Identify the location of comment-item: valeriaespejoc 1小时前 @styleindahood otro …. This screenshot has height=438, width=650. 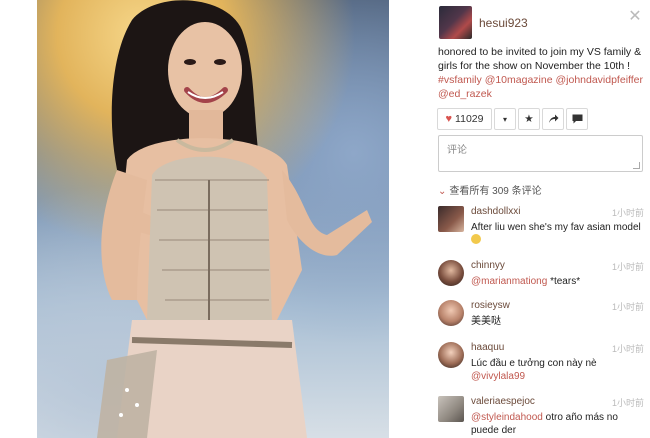
(541, 416).